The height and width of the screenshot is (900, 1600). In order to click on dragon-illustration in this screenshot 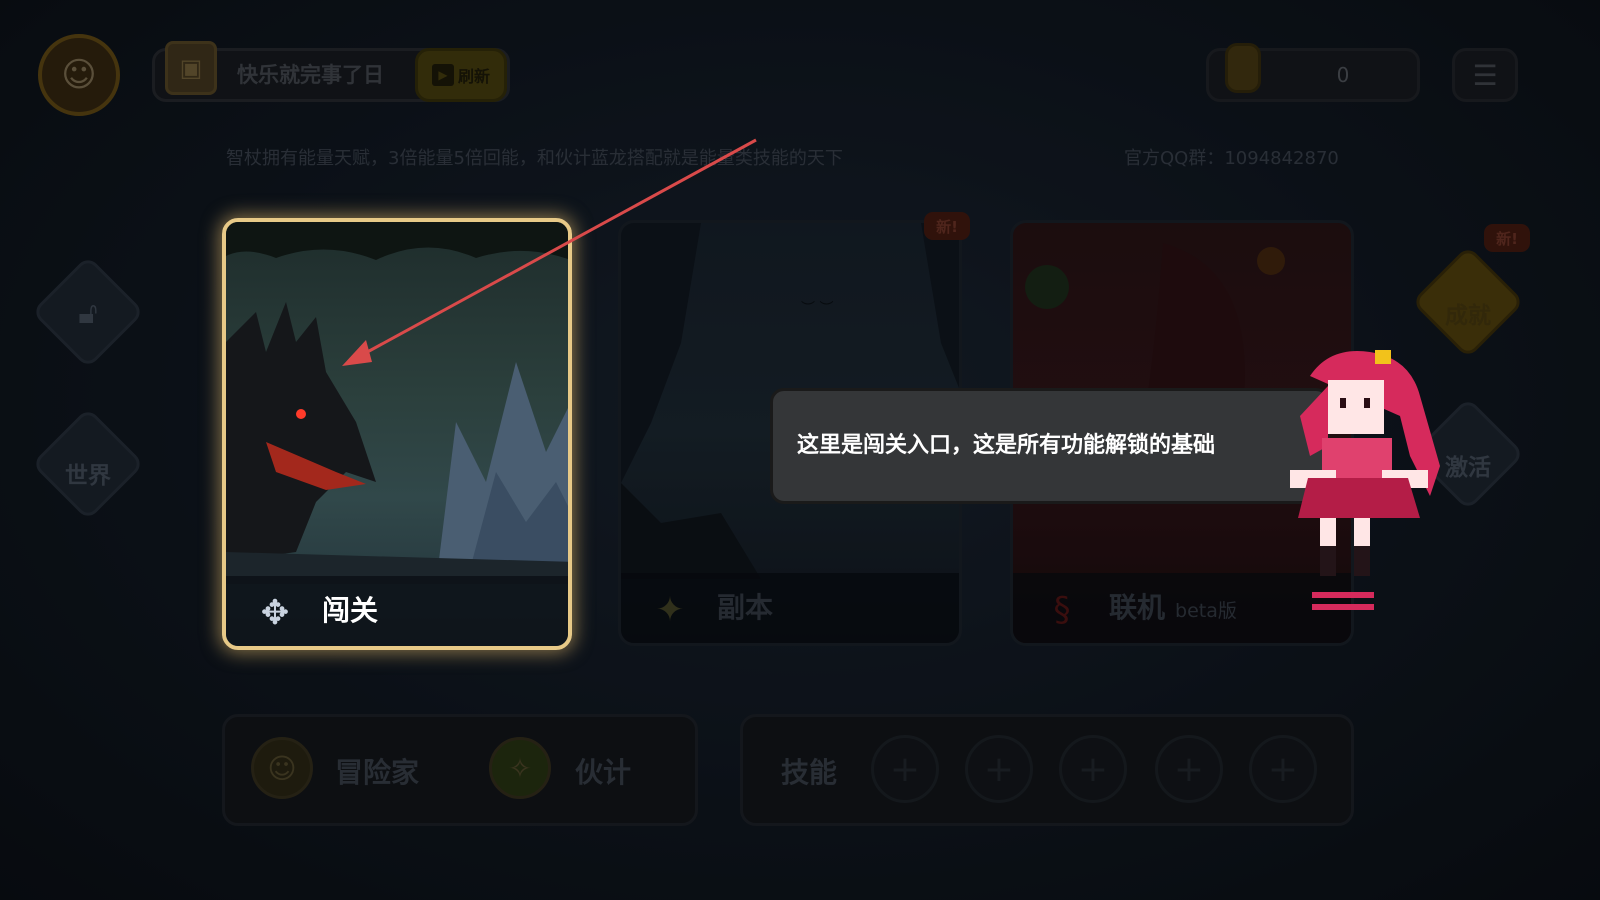, I will do `click(397, 403)`.